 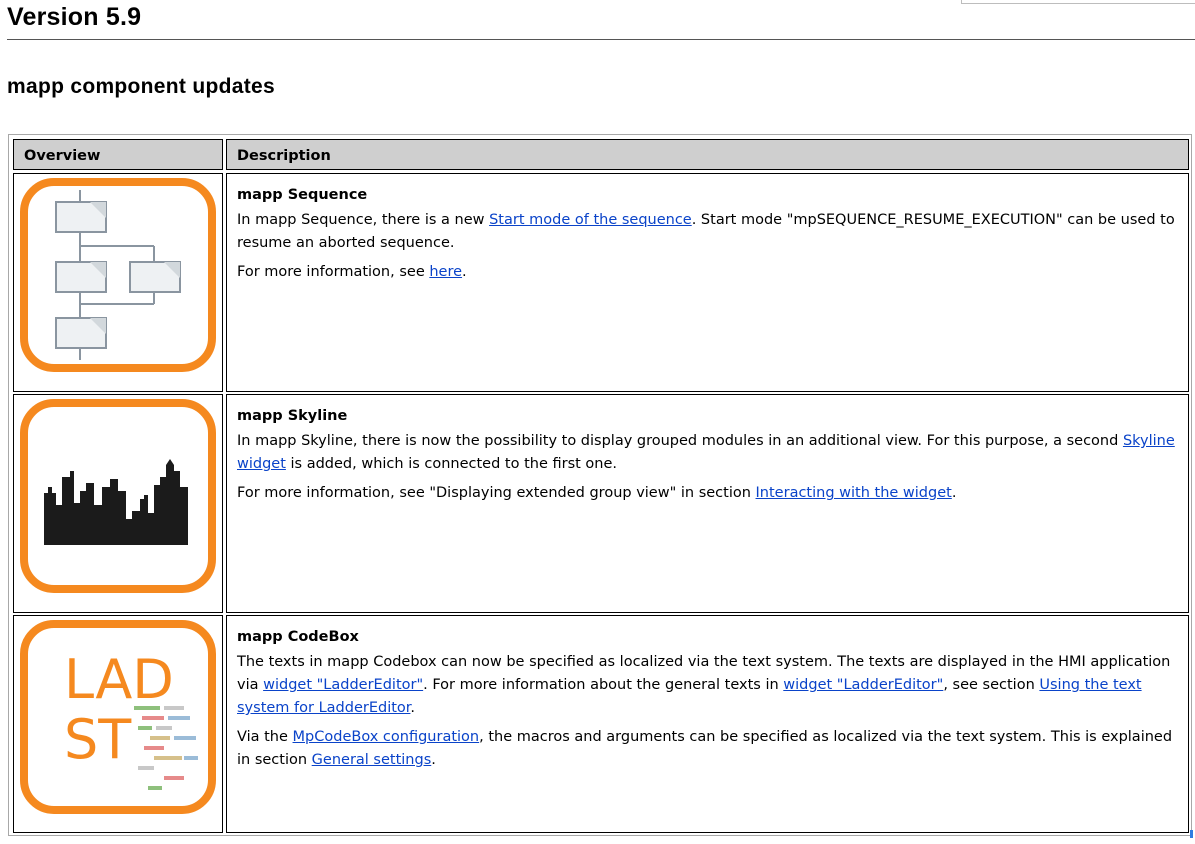 I want to click on here-link: here, so click(x=445, y=272).